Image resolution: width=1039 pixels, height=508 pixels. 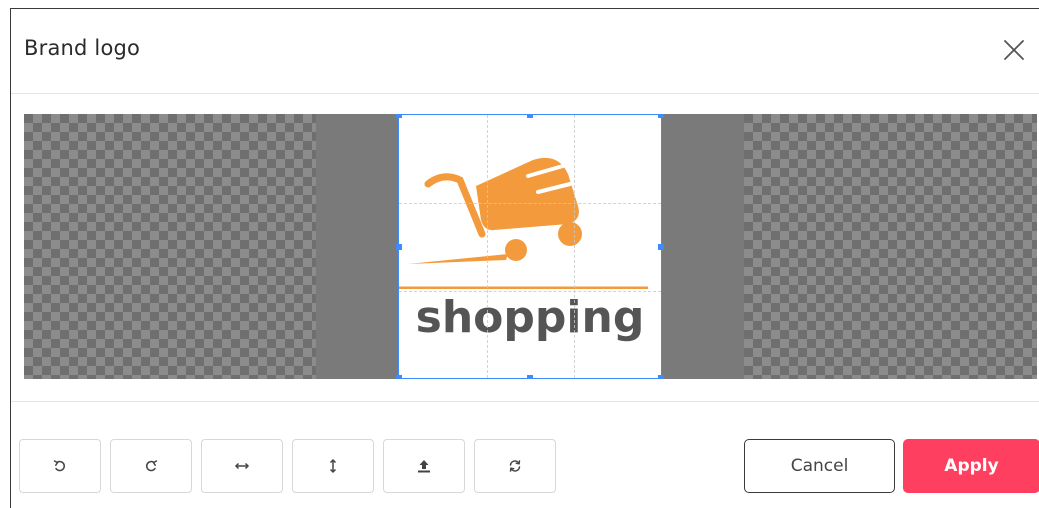 I want to click on crop-handle-left, so click(x=399, y=247).